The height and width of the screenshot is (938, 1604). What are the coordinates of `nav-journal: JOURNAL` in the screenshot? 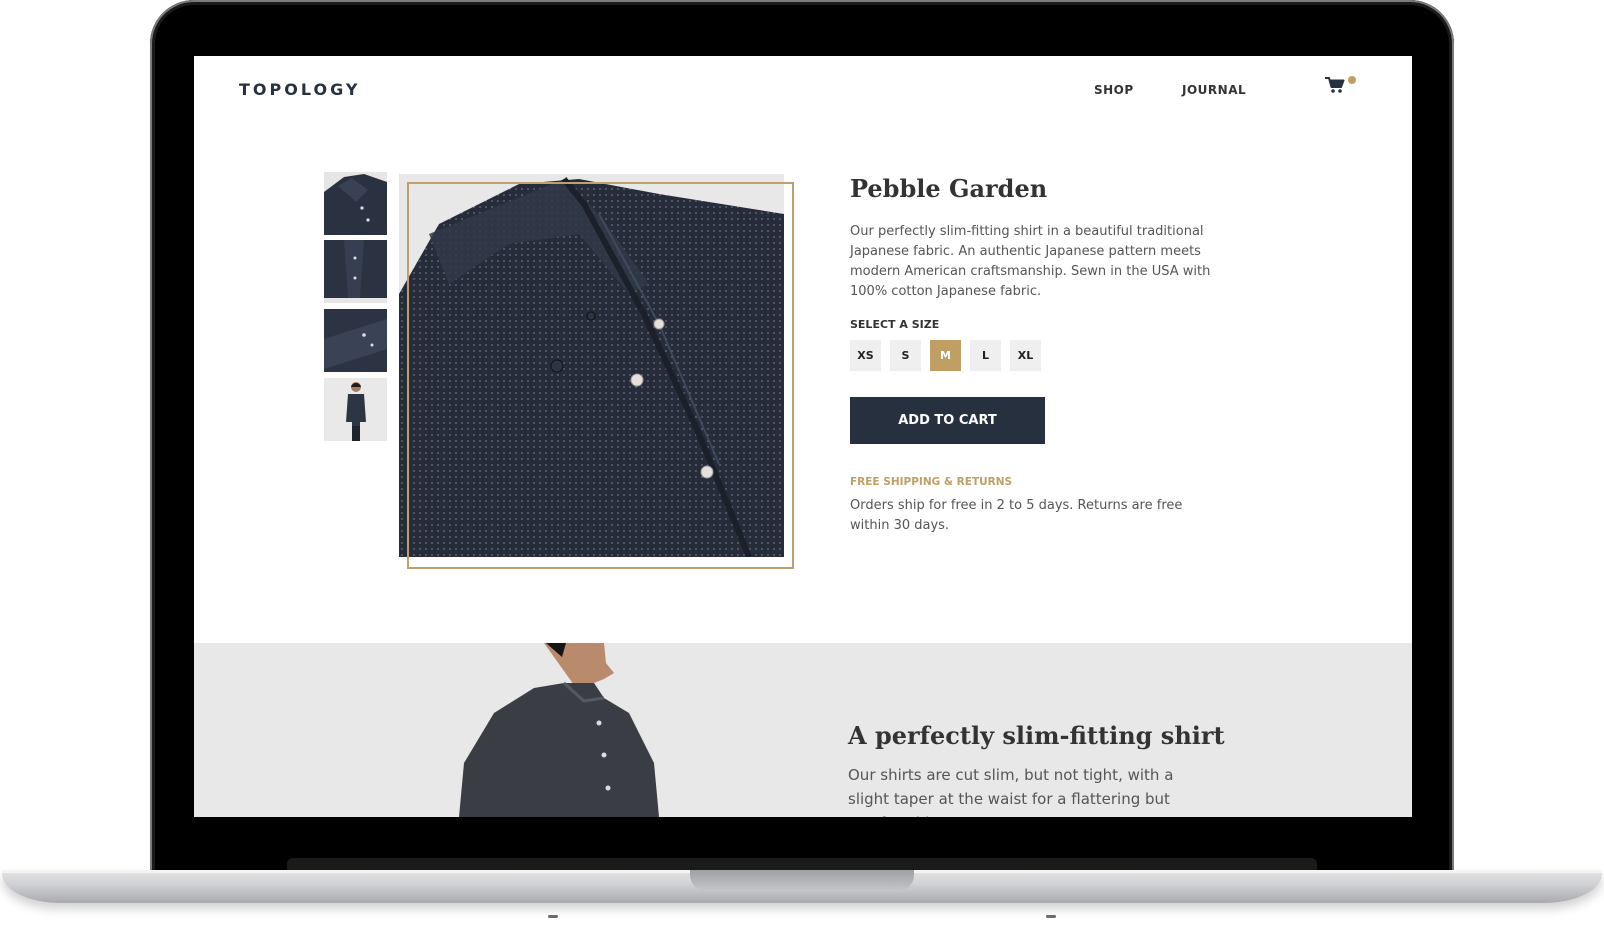 It's located at (1214, 90).